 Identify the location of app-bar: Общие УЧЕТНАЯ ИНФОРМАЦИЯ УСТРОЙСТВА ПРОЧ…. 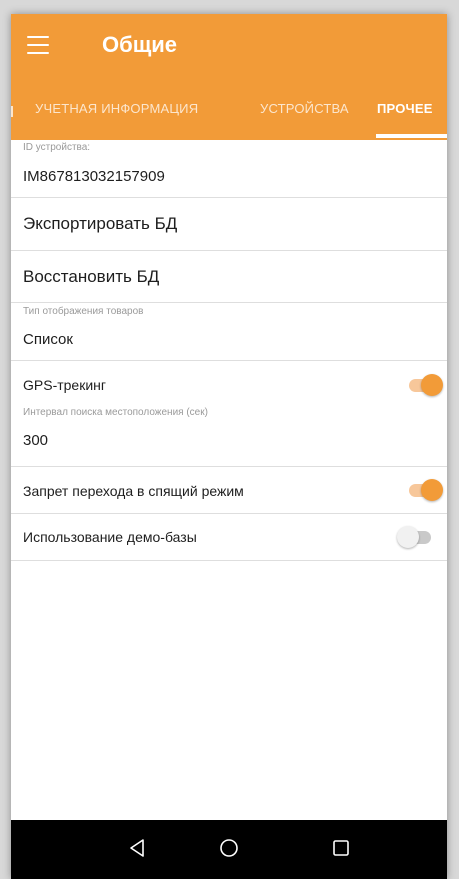
(229, 77).